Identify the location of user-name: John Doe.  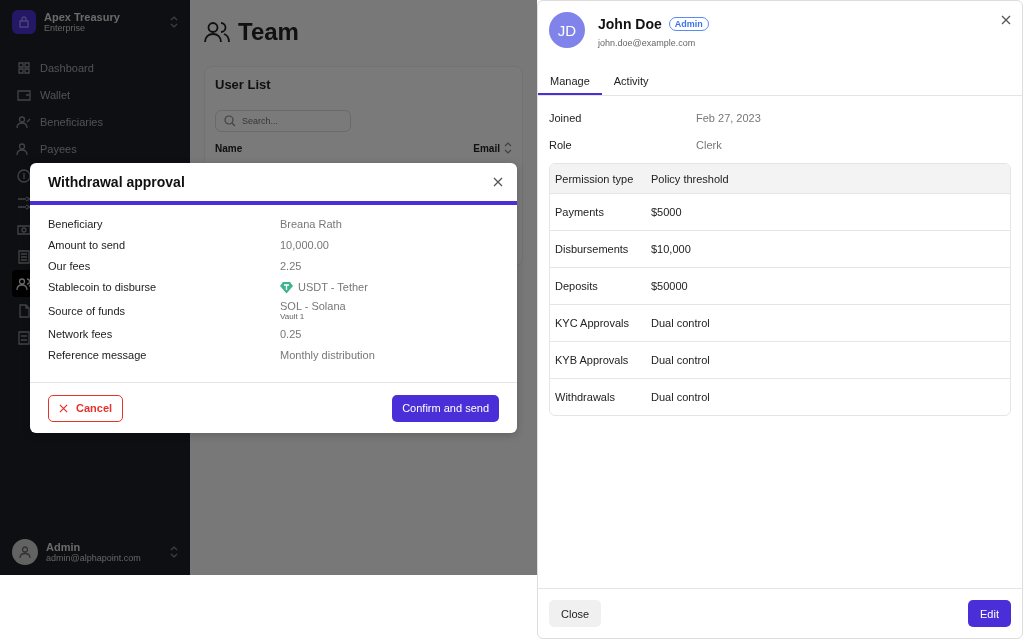
(630, 24).